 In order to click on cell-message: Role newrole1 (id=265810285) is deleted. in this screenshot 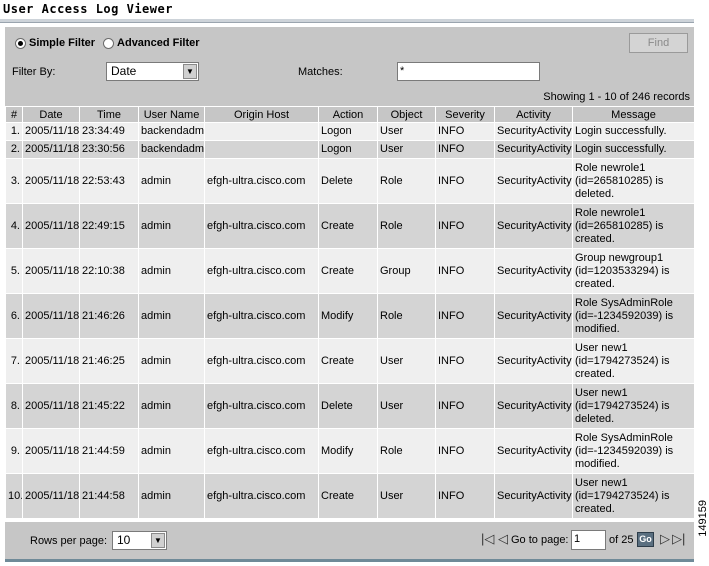, I will do `click(633, 181)`.